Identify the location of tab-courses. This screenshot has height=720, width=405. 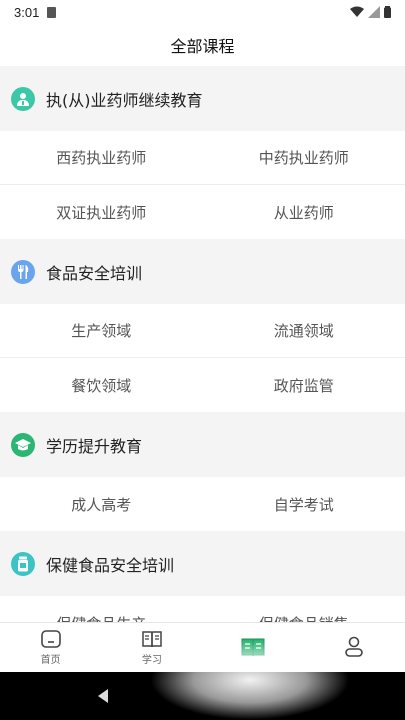
(253, 647).